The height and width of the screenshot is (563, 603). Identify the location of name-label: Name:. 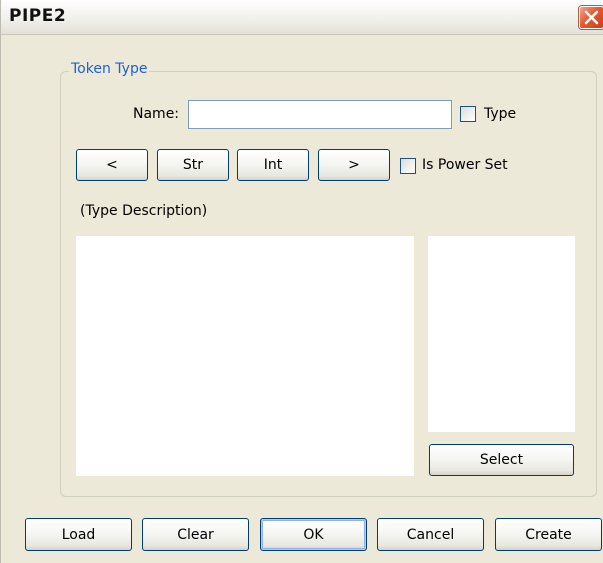
(156, 114).